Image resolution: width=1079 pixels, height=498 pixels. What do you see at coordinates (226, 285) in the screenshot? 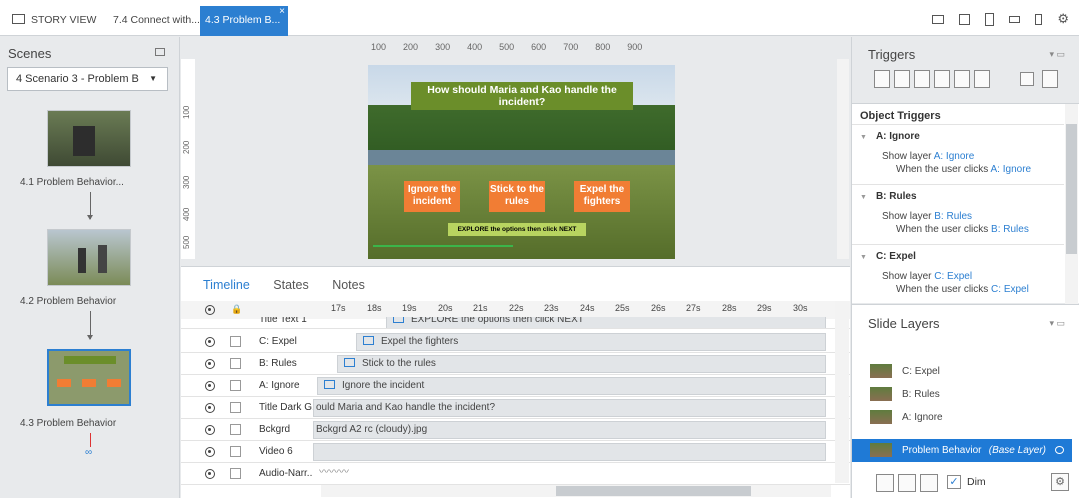
I see `tab-timeline: Timeline` at bounding box center [226, 285].